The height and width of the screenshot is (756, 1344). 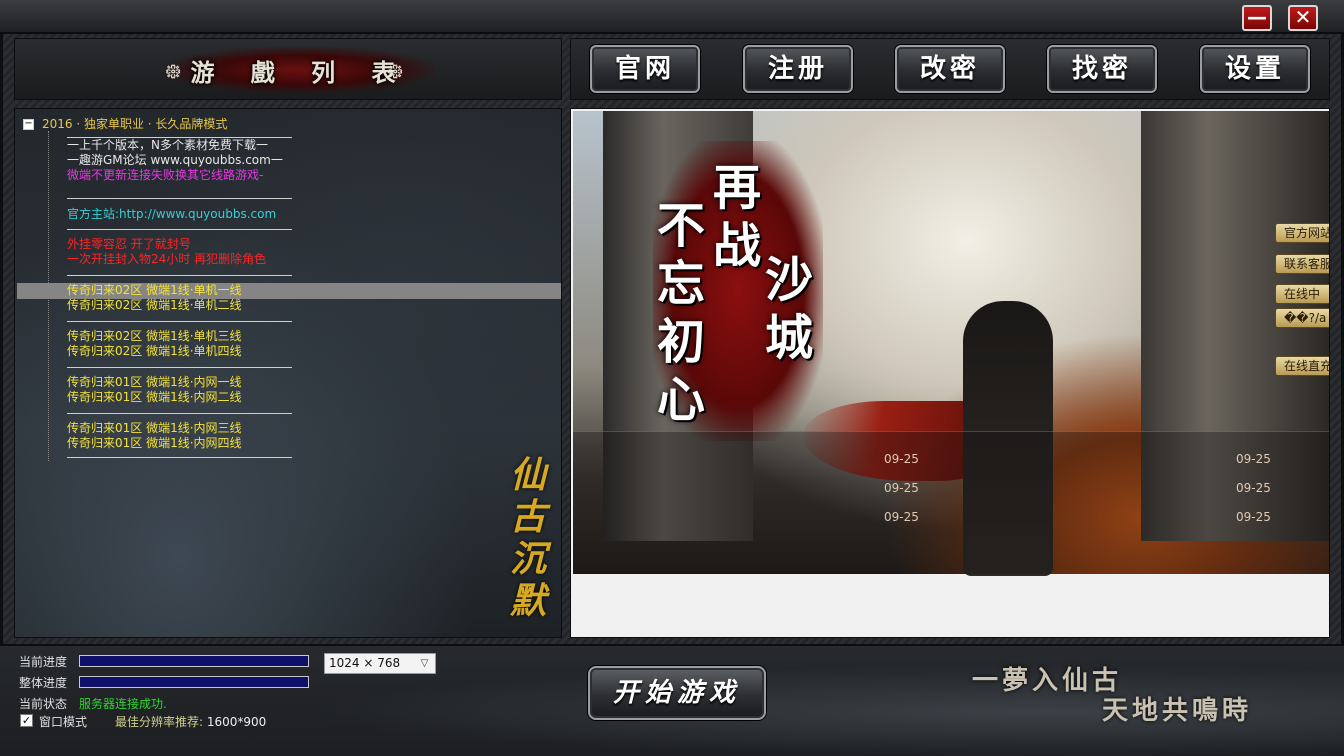 I want to click on status-value: 服务器连接成功., so click(x=123, y=704).